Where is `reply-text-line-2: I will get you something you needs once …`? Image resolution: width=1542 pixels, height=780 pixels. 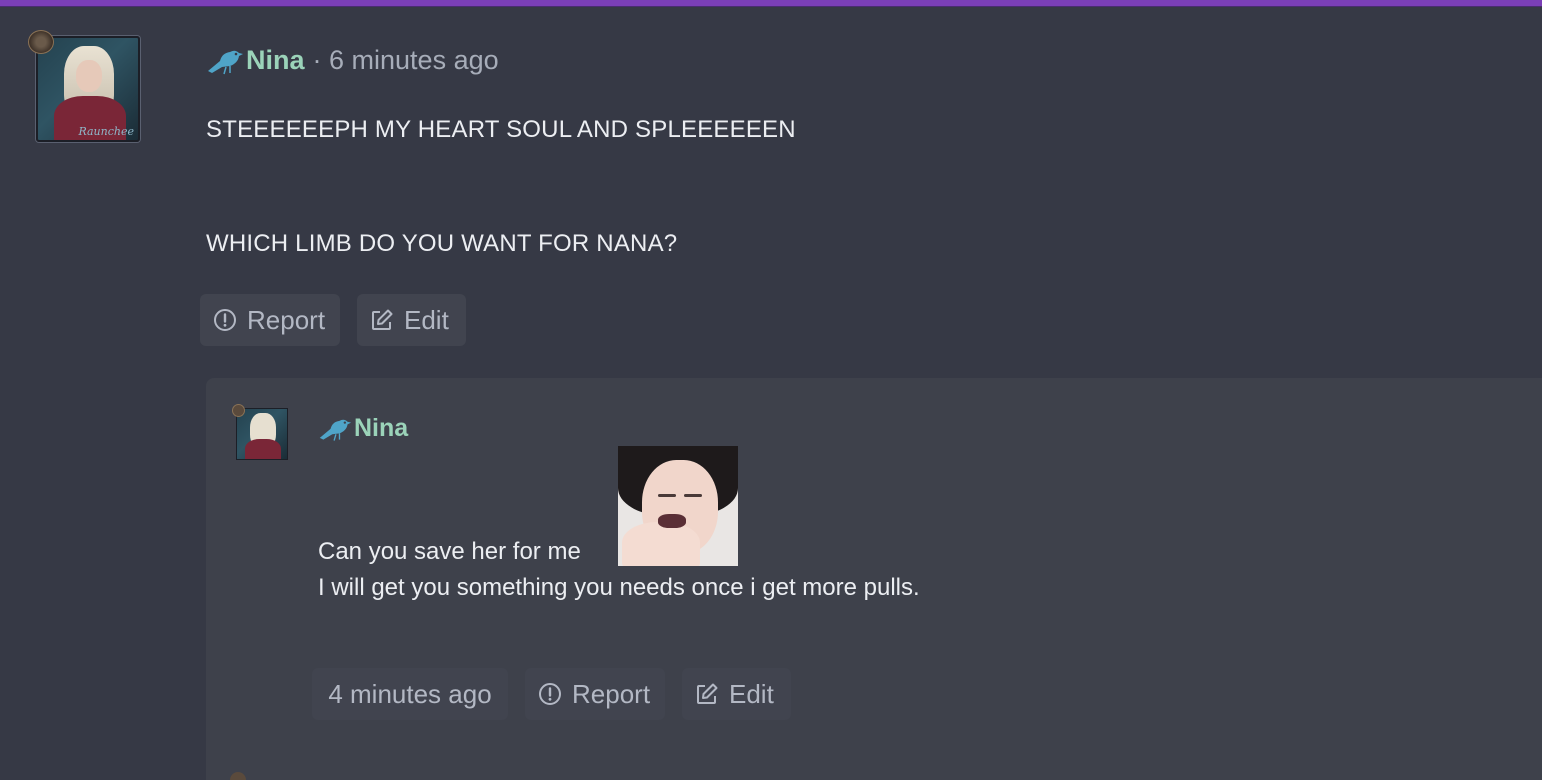 reply-text-line-2: I will get you something you needs once … is located at coordinates (619, 587).